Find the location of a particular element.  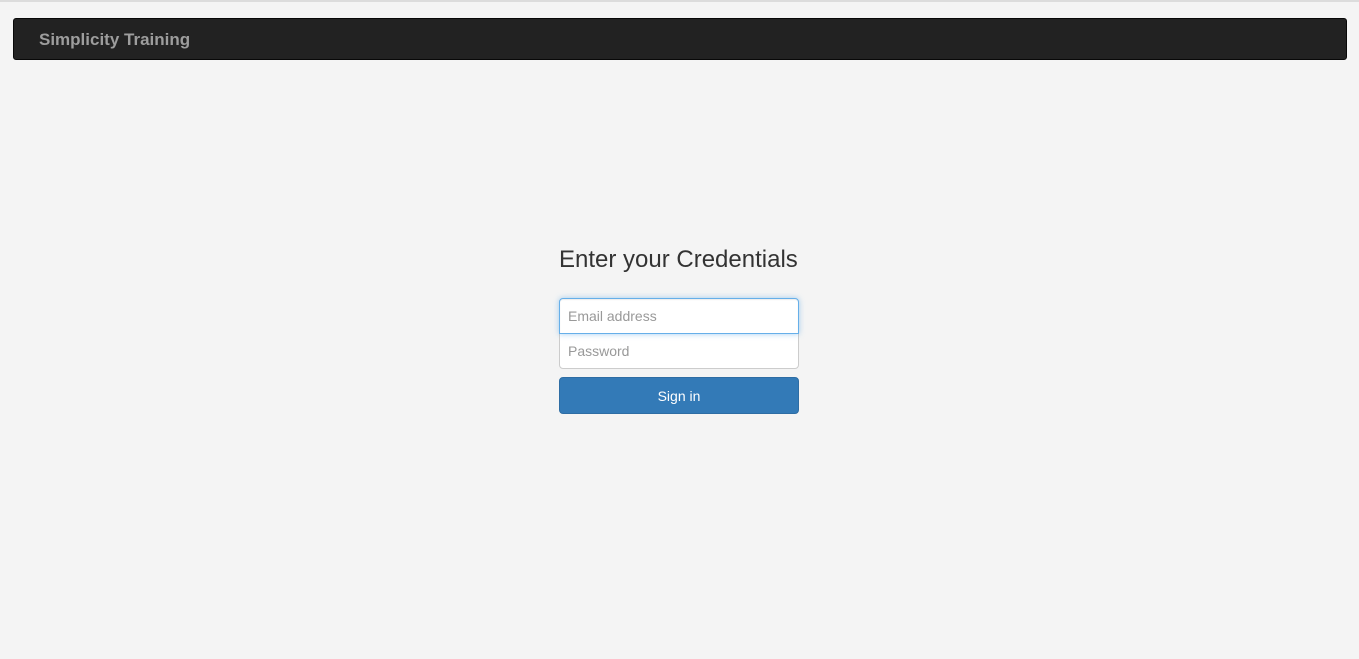

signin-heading: Enter your Credentials is located at coordinates (678, 259).